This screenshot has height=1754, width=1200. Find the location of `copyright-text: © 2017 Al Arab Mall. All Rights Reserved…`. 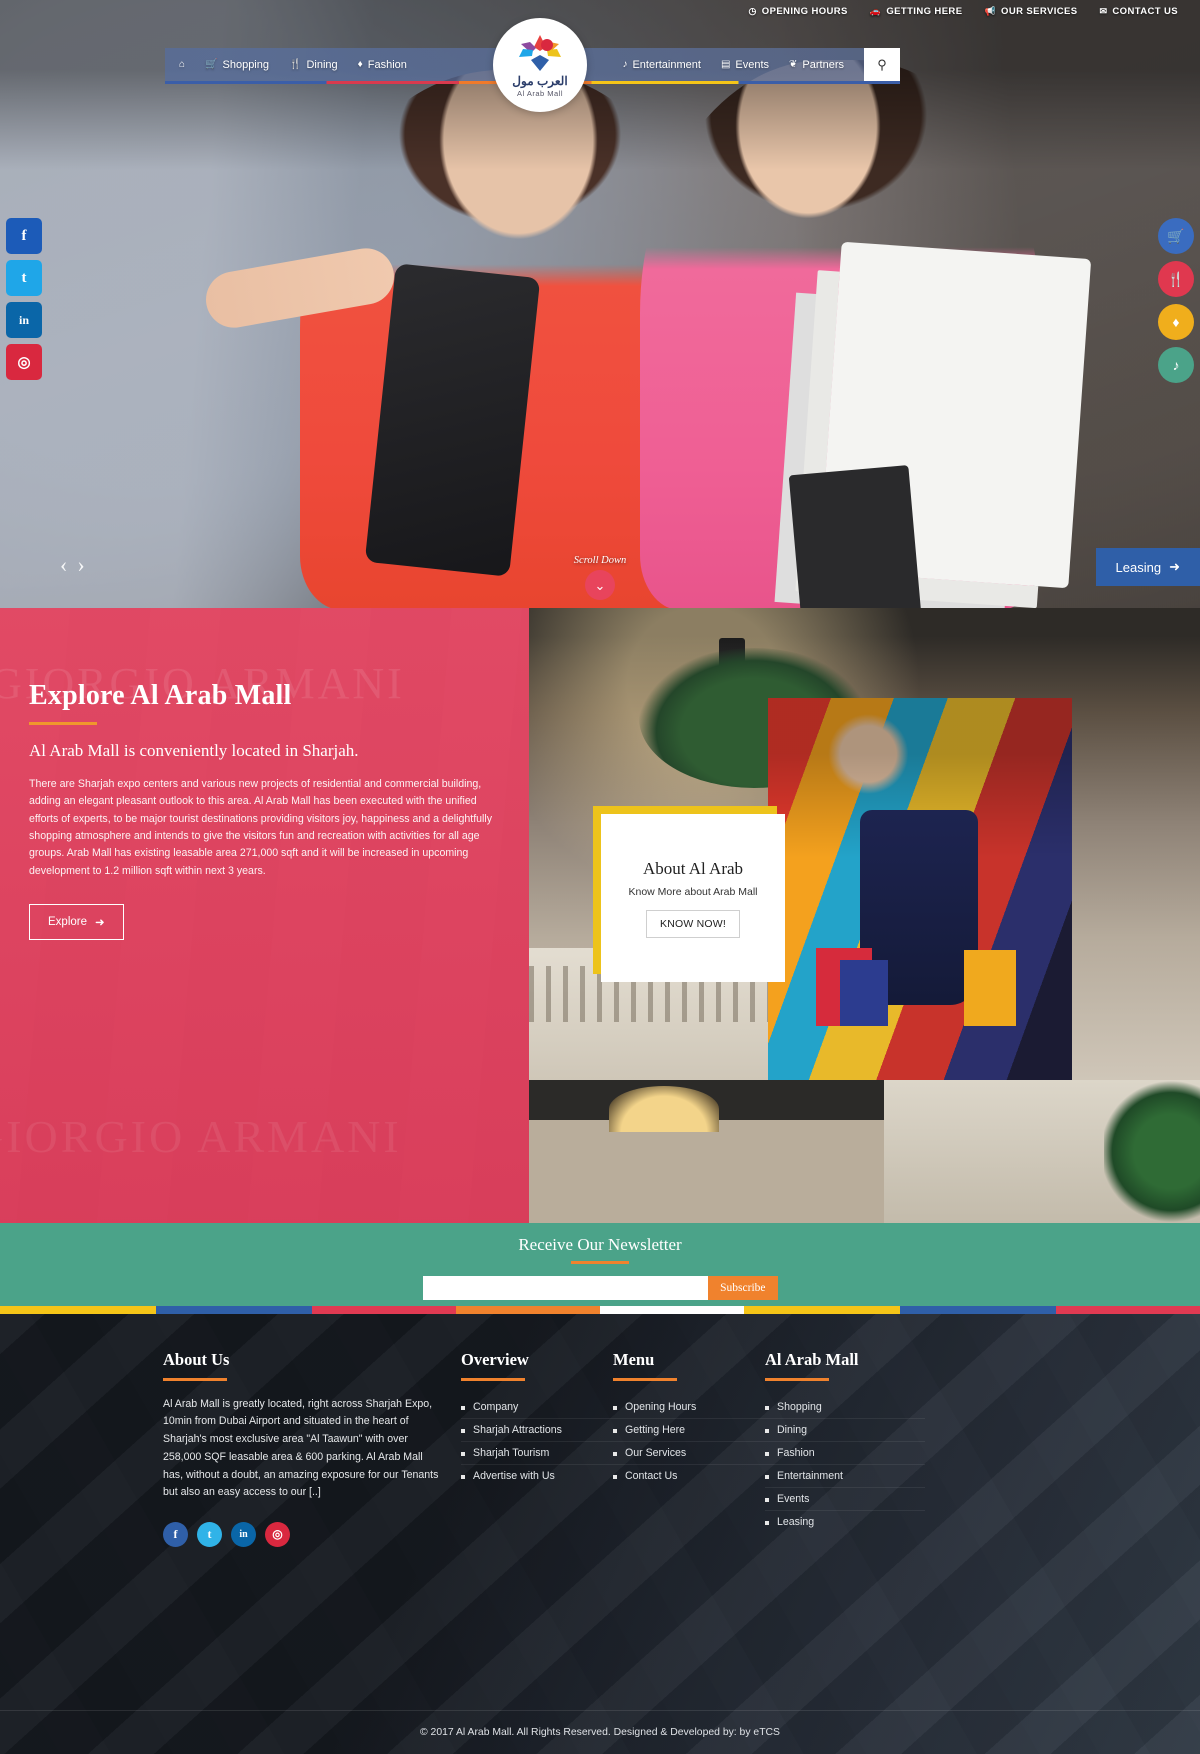

copyright-text: © 2017 Al Arab Mall. All Rights Reserved… is located at coordinates (600, 1732).